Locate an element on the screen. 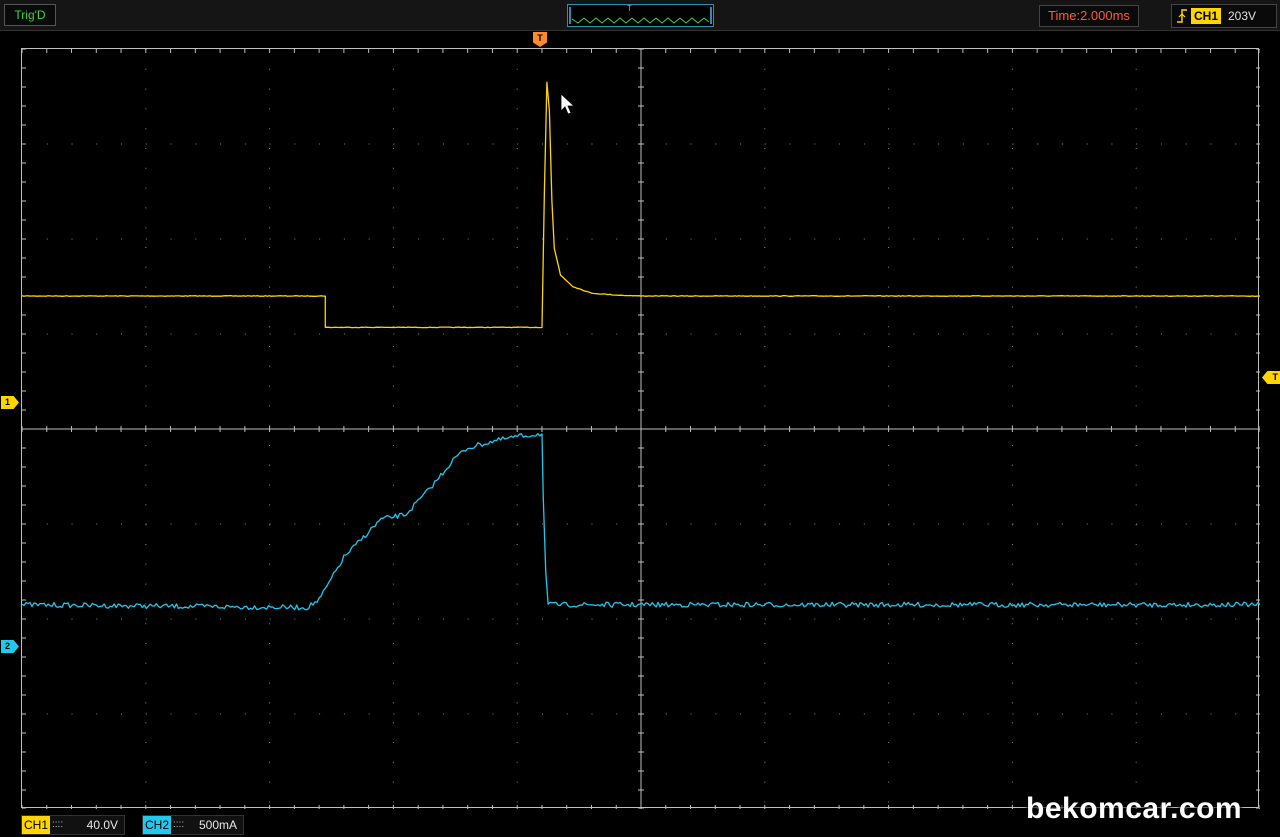 The height and width of the screenshot is (837, 1280). trigger-settings: CH1 203V is located at coordinates (1224, 16).